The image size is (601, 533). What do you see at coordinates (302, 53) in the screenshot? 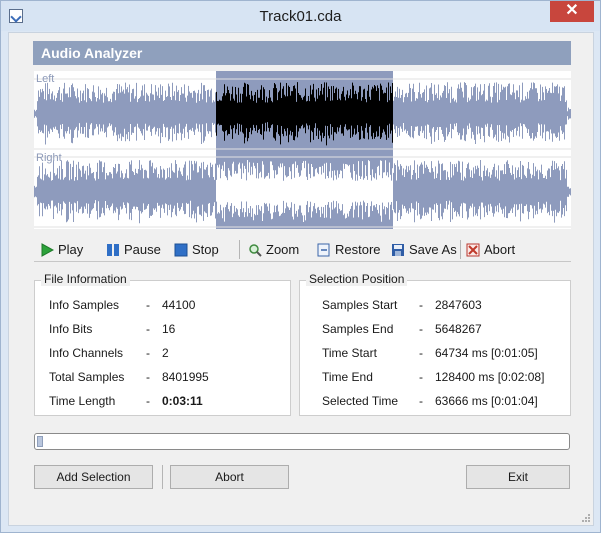
I see `panel-header: Audio Analyzer` at bounding box center [302, 53].